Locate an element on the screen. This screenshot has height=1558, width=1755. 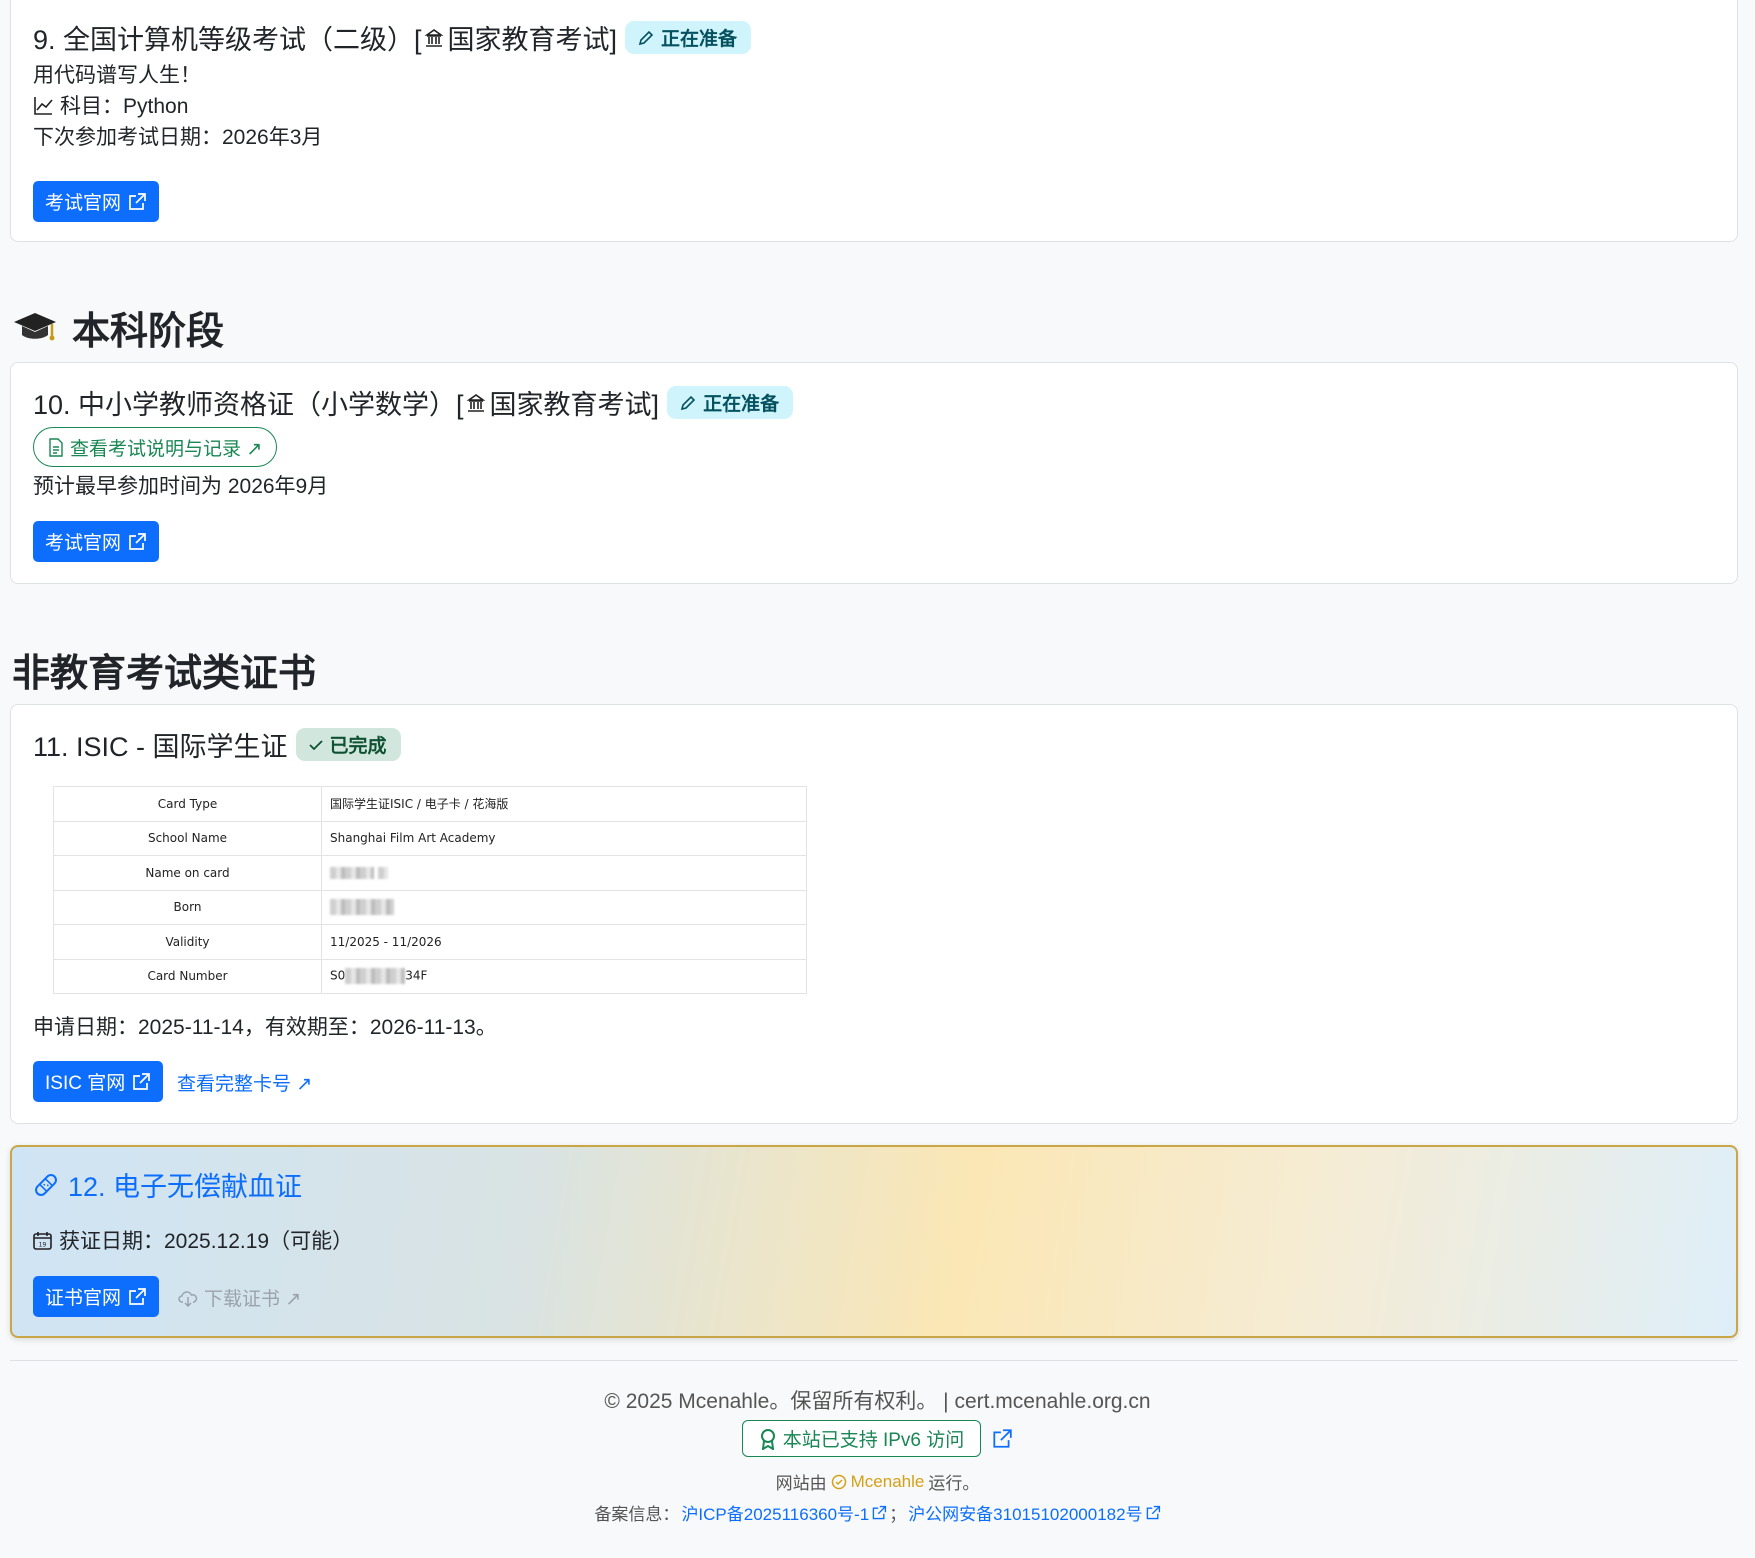
status-badge-label: 已完成 is located at coordinates (358, 746).